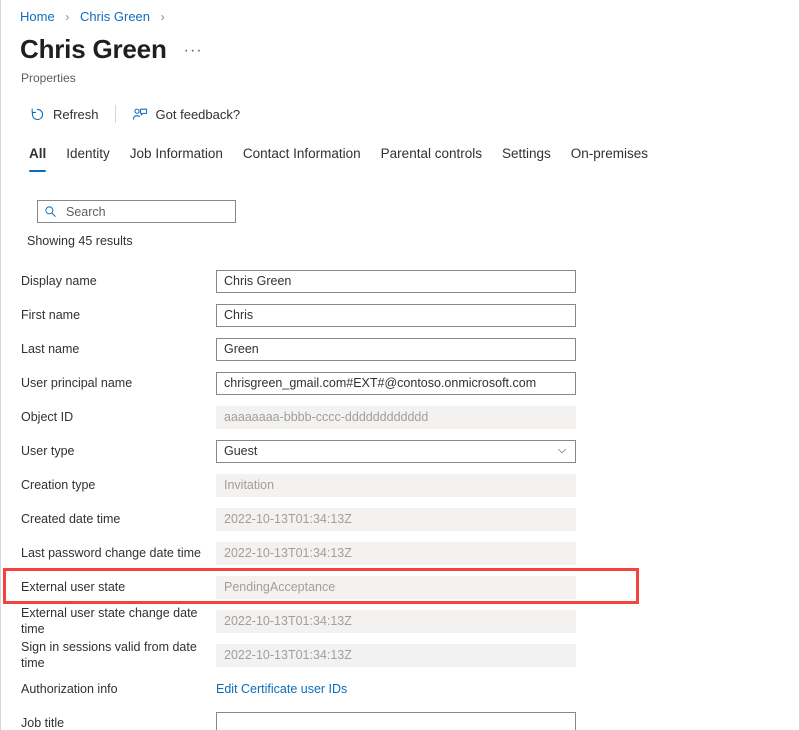 This screenshot has height=730, width=800. What do you see at coordinates (58, 485) in the screenshot?
I see `property-label: Creation type` at bounding box center [58, 485].